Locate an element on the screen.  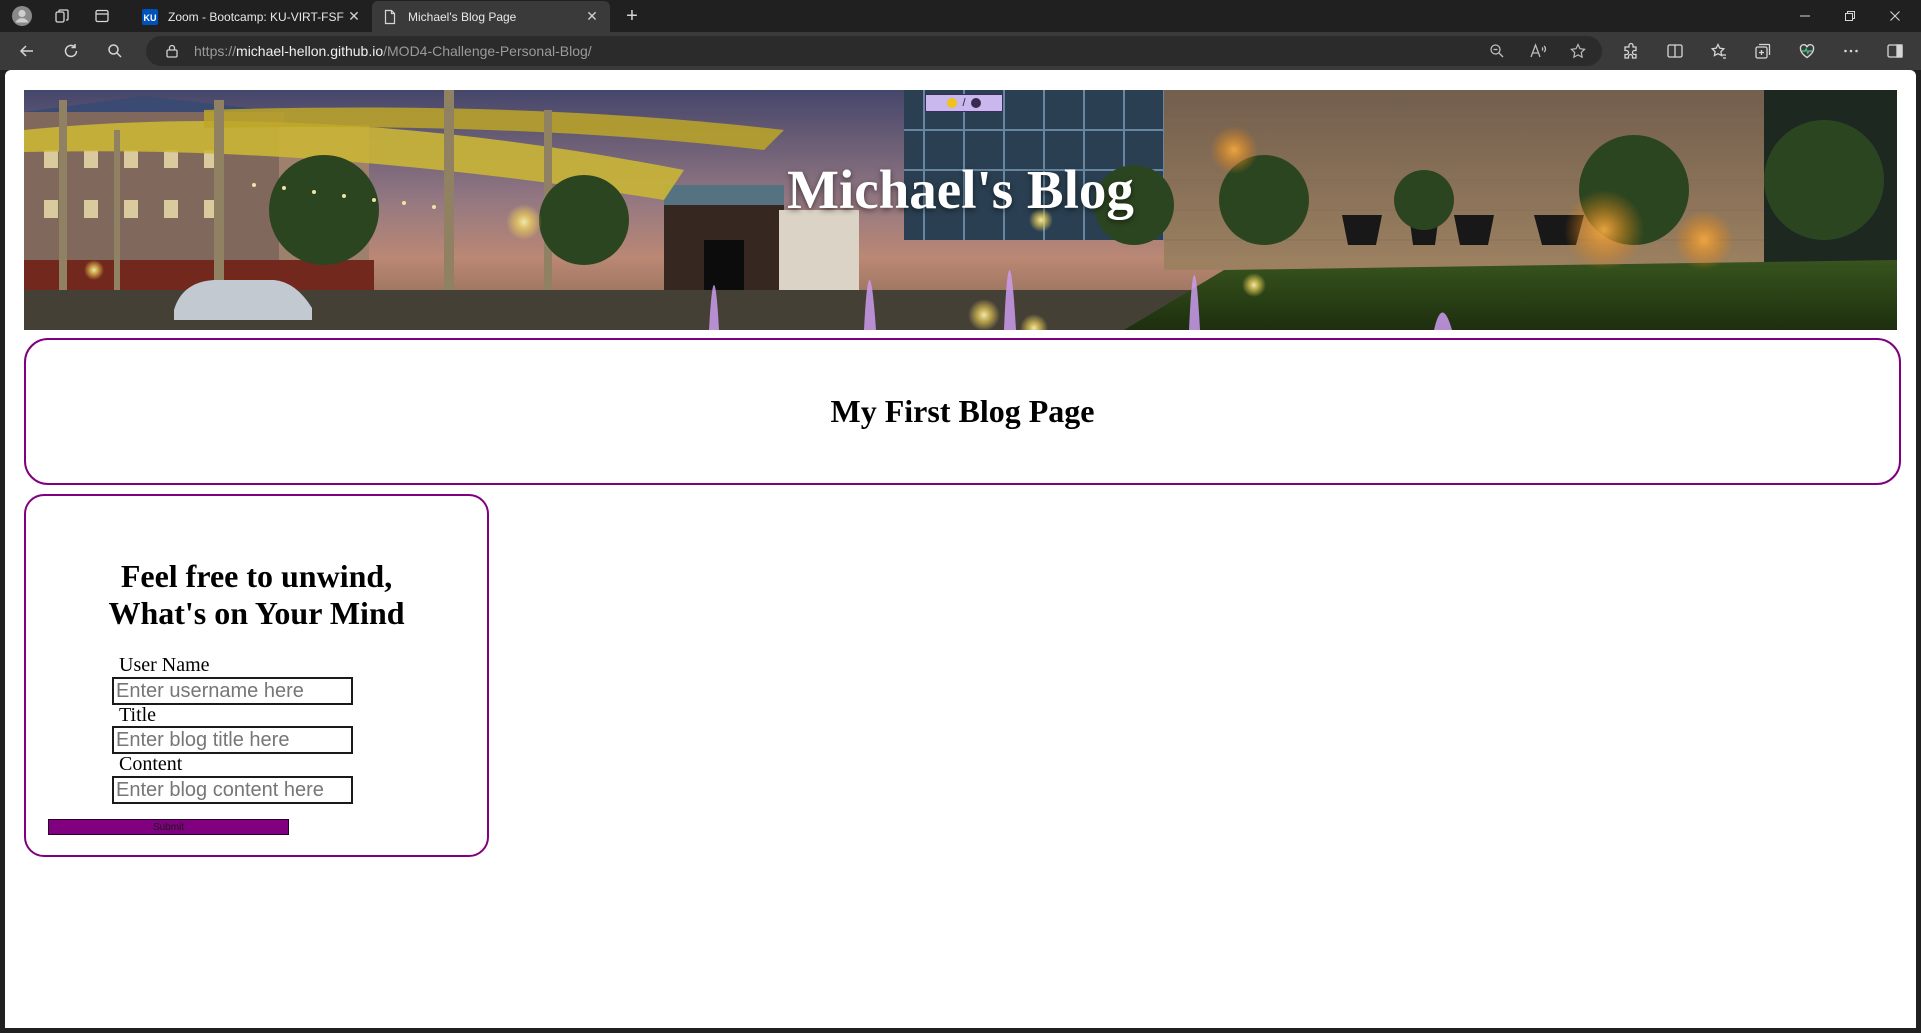
page-heading: My First Blog Page is located at coordinates (962, 411).